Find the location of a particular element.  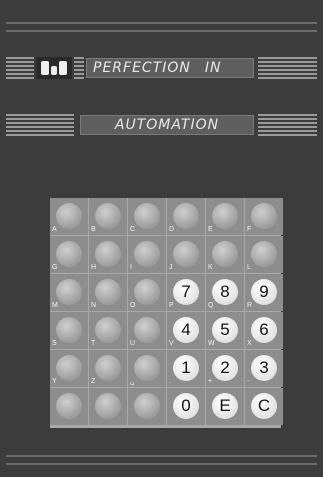

keypad-key: 0 is located at coordinates (186, 406).